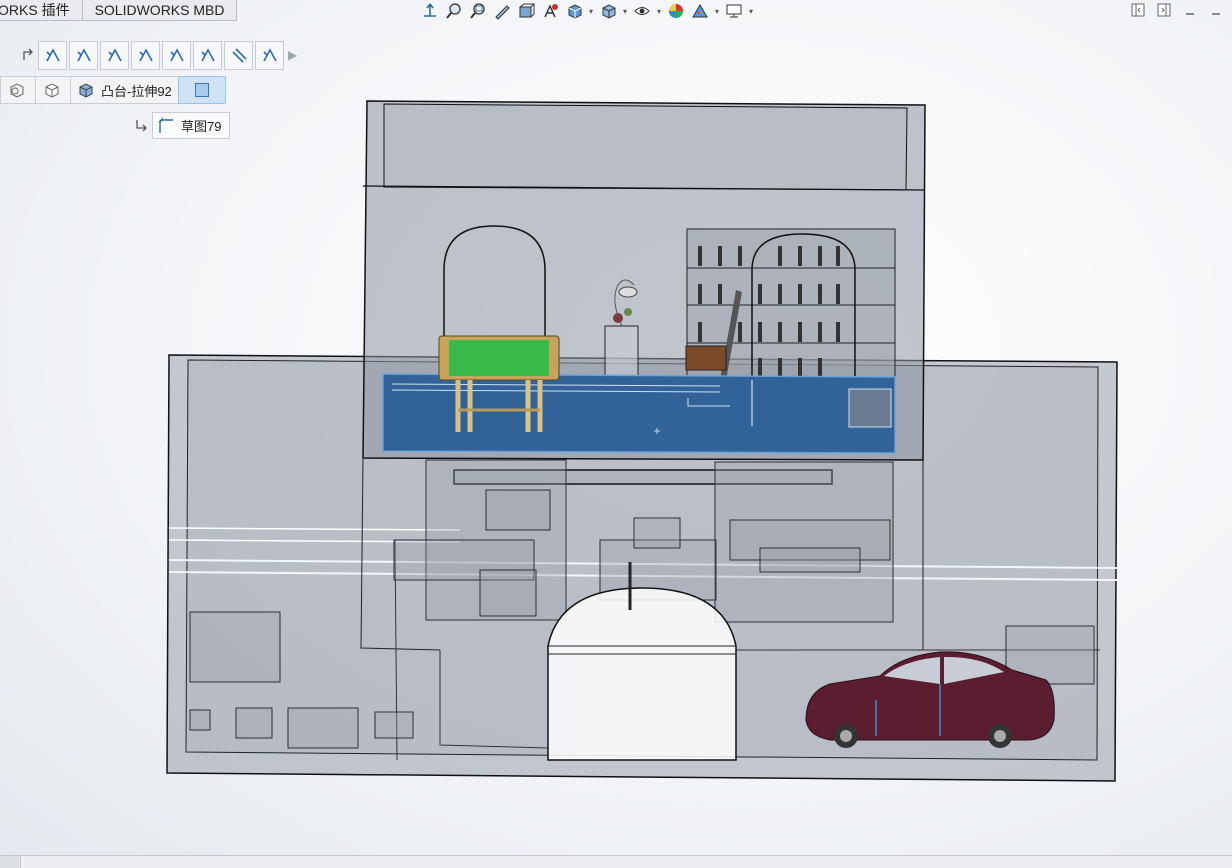  What do you see at coordinates (790, 304) in the screenshot?
I see `wine-rack` at bounding box center [790, 304].